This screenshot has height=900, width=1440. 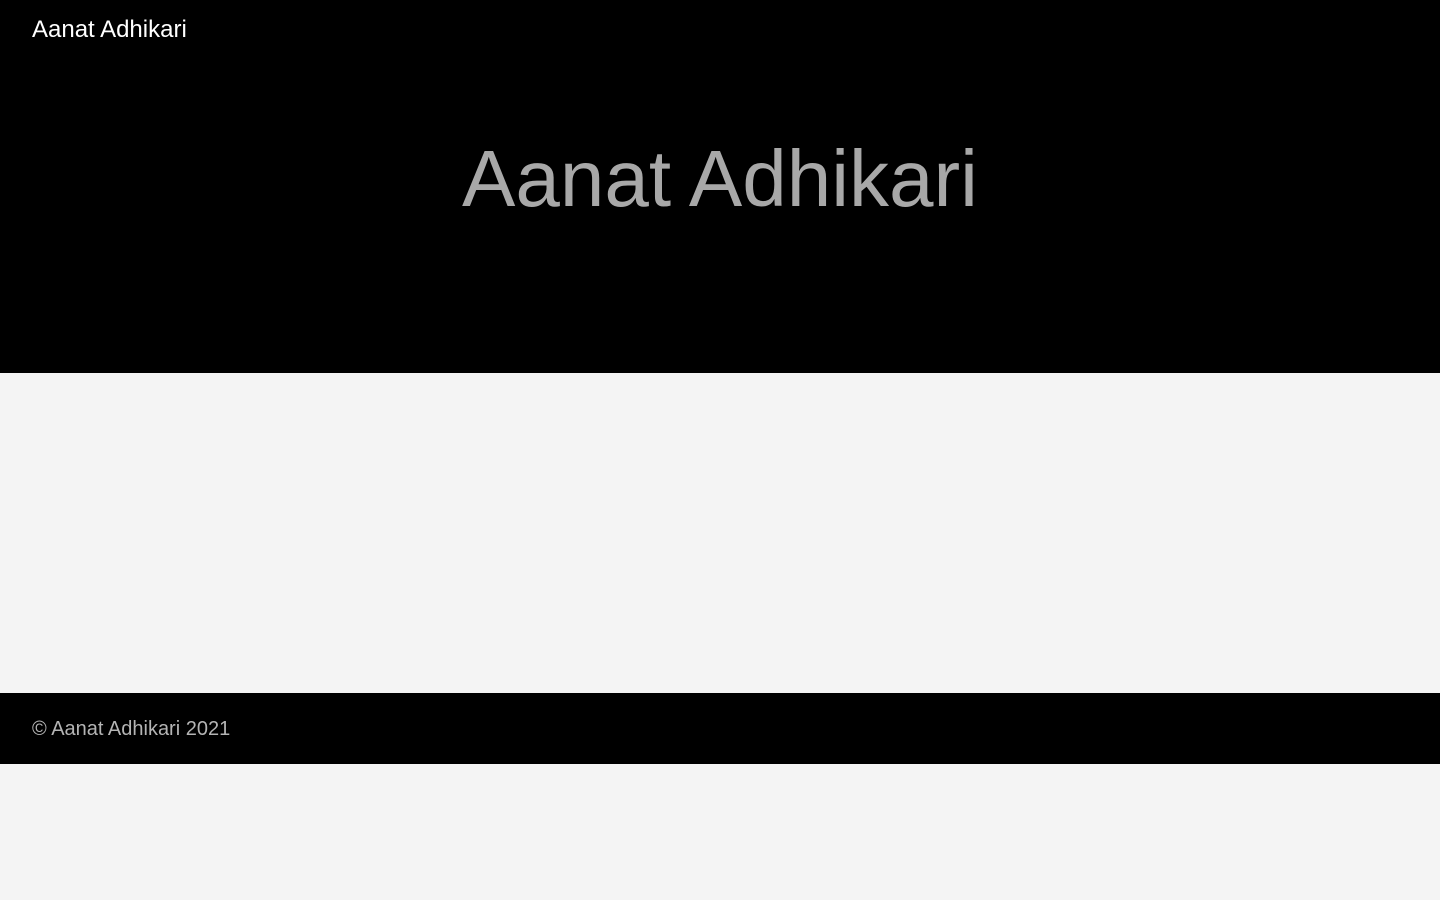 I want to click on site-name-link: Aanat Adhikari, so click(x=109, y=30).